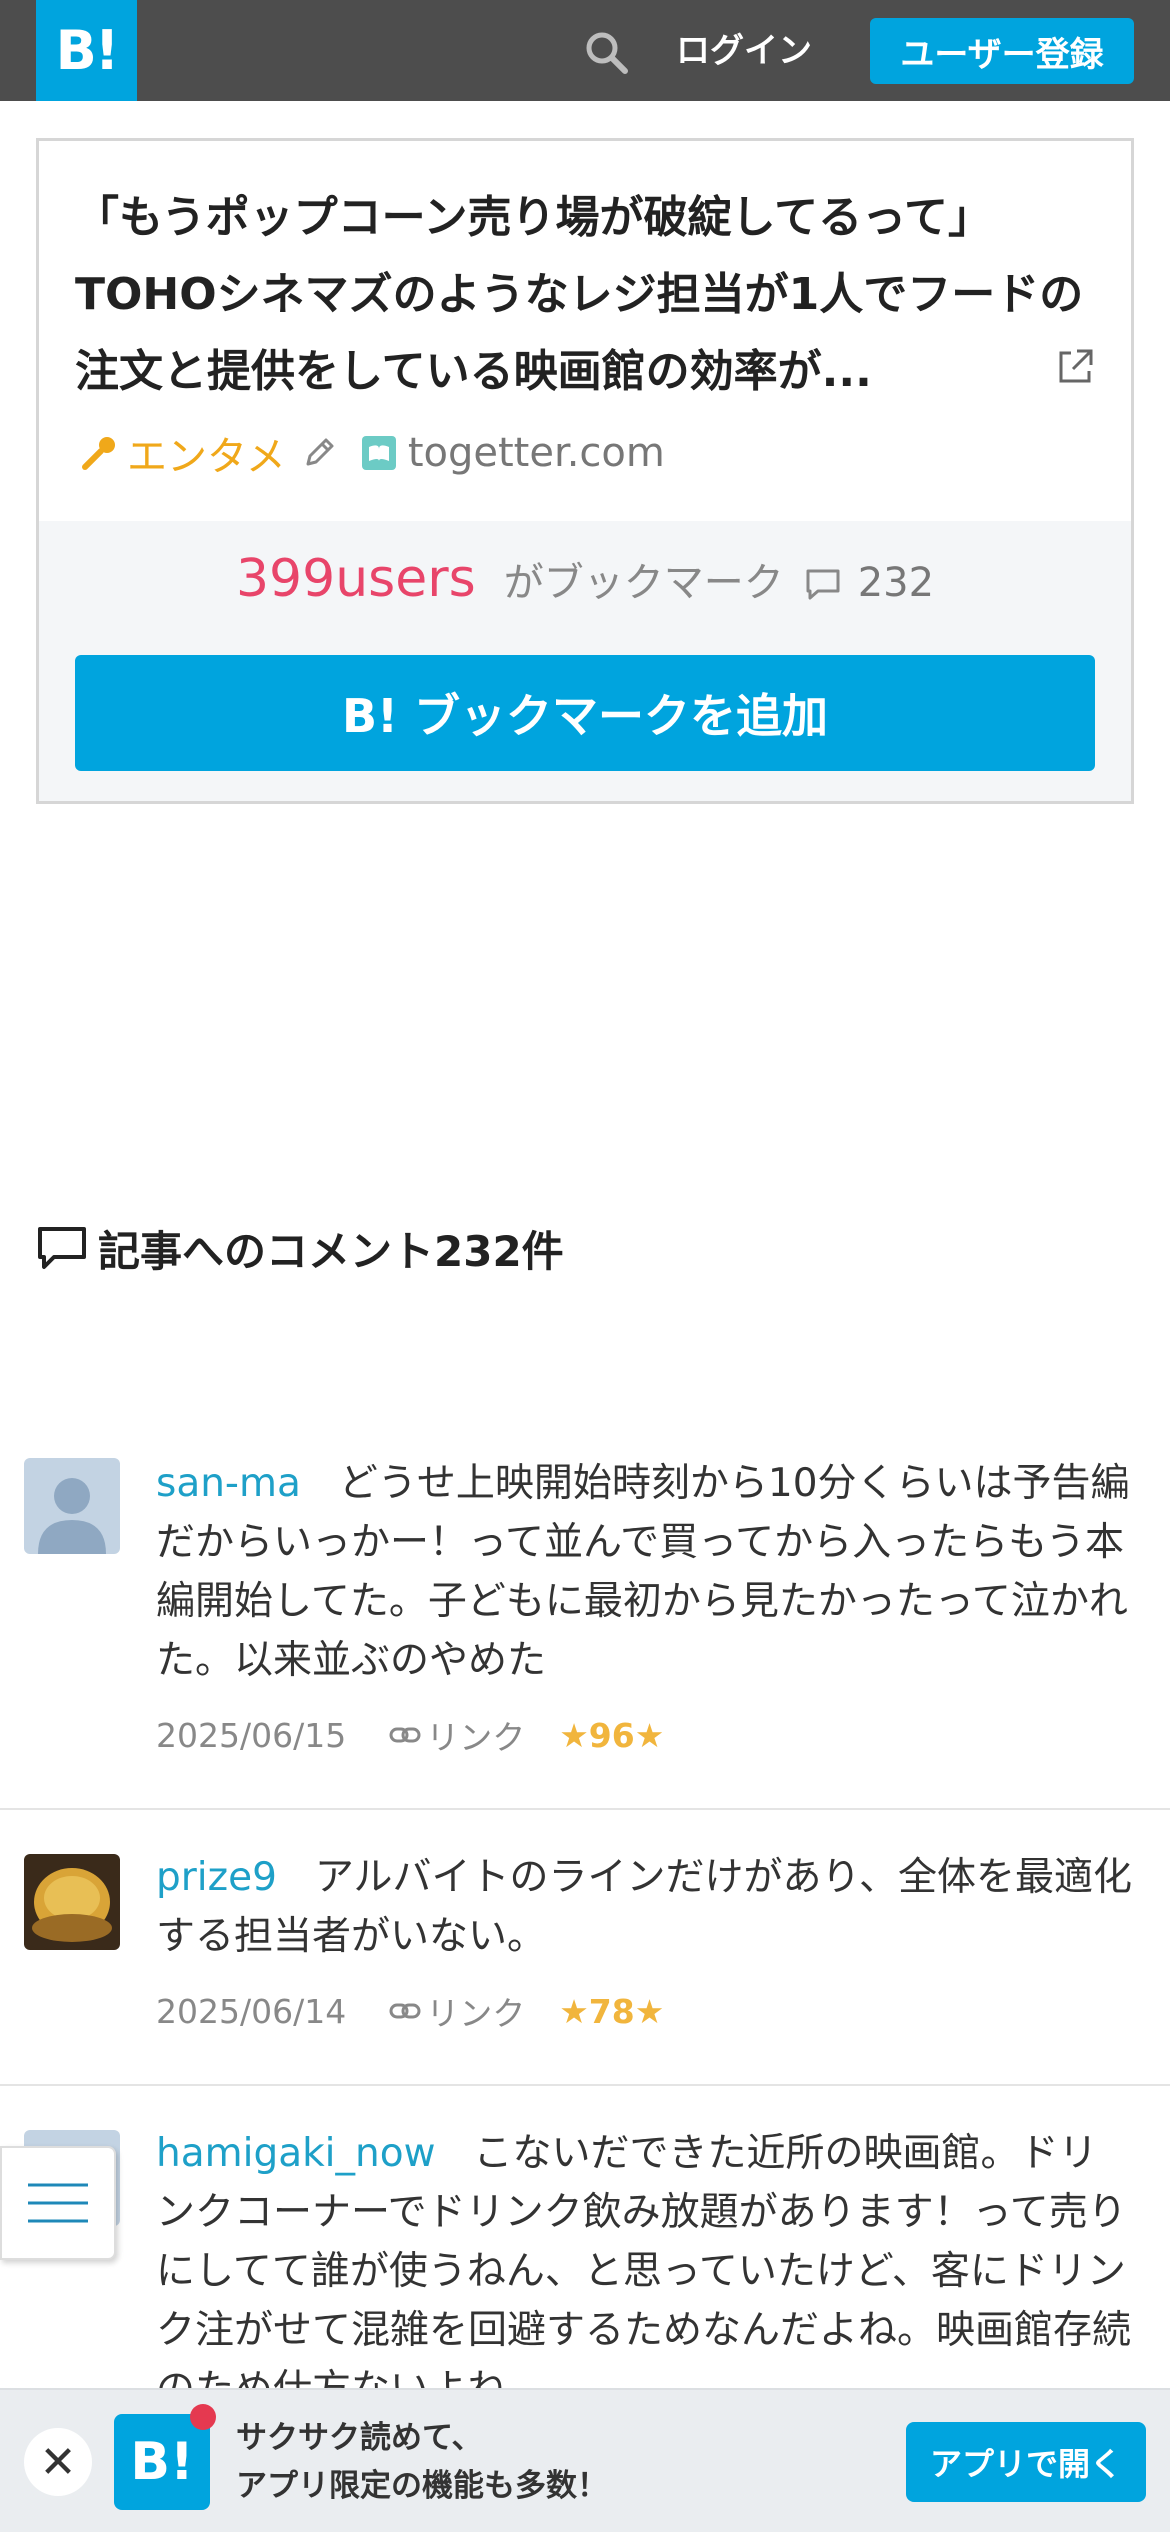 The image size is (1170, 2532). What do you see at coordinates (1075, 367) in the screenshot?
I see `external-link-icon` at bounding box center [1075, 367].